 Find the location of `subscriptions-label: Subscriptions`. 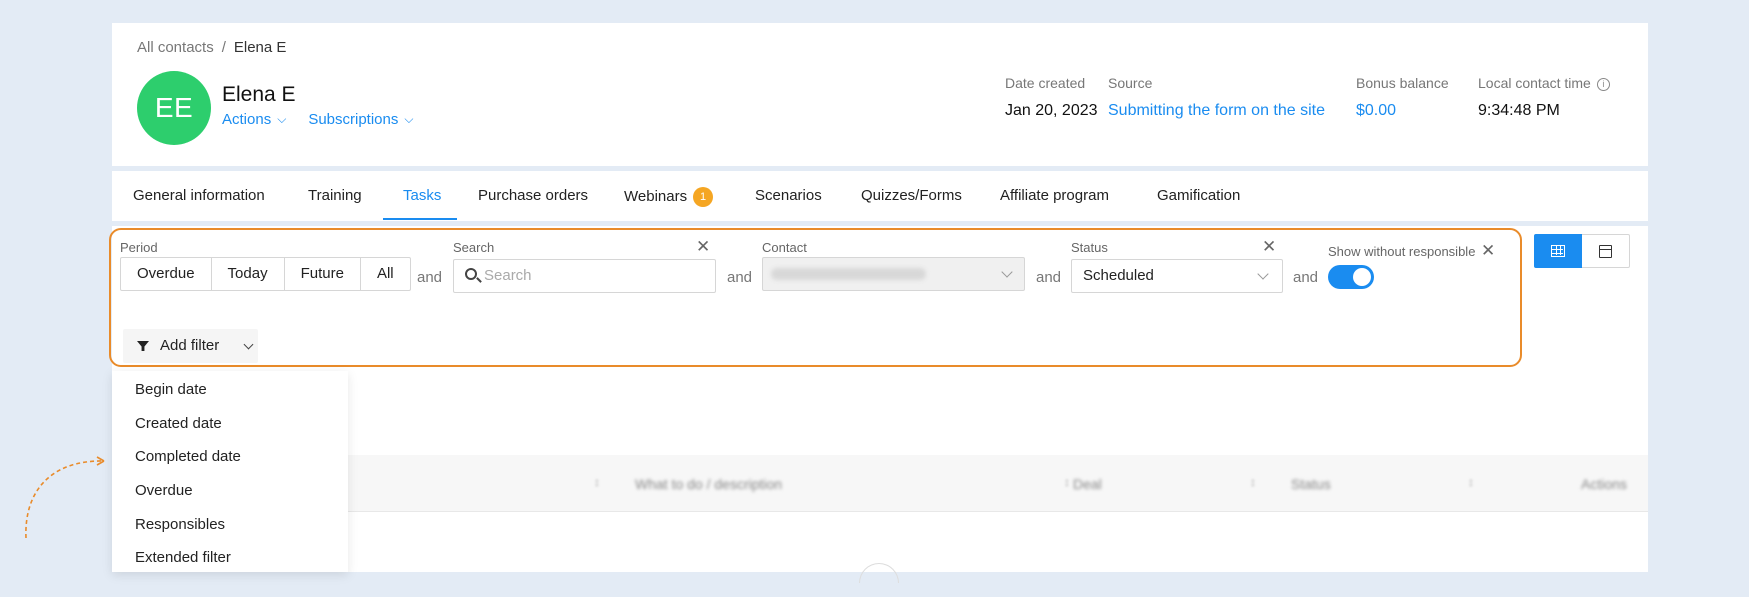

subscriptions-label: Subscriptions is located at coordinates (353, 119).